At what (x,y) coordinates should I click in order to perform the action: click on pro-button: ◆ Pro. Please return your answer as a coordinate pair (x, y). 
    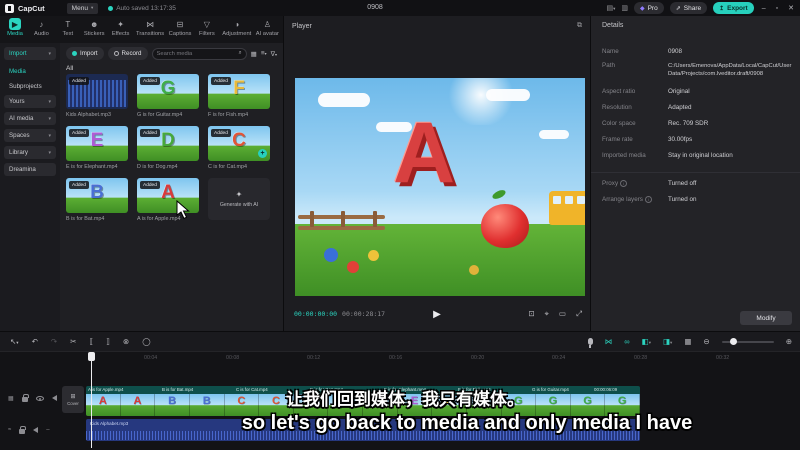
    Looking at the image, I should click on (648, 8).